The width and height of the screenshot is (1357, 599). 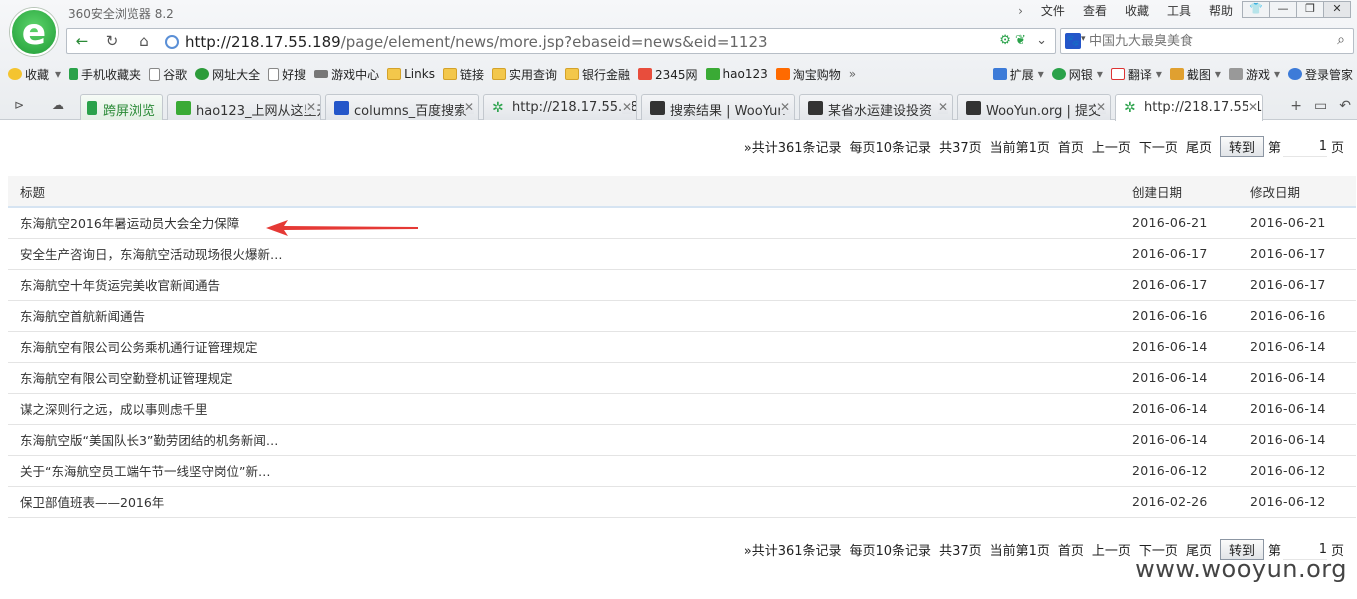 I want to click on translate-icon, so click(x=1117, y=74).